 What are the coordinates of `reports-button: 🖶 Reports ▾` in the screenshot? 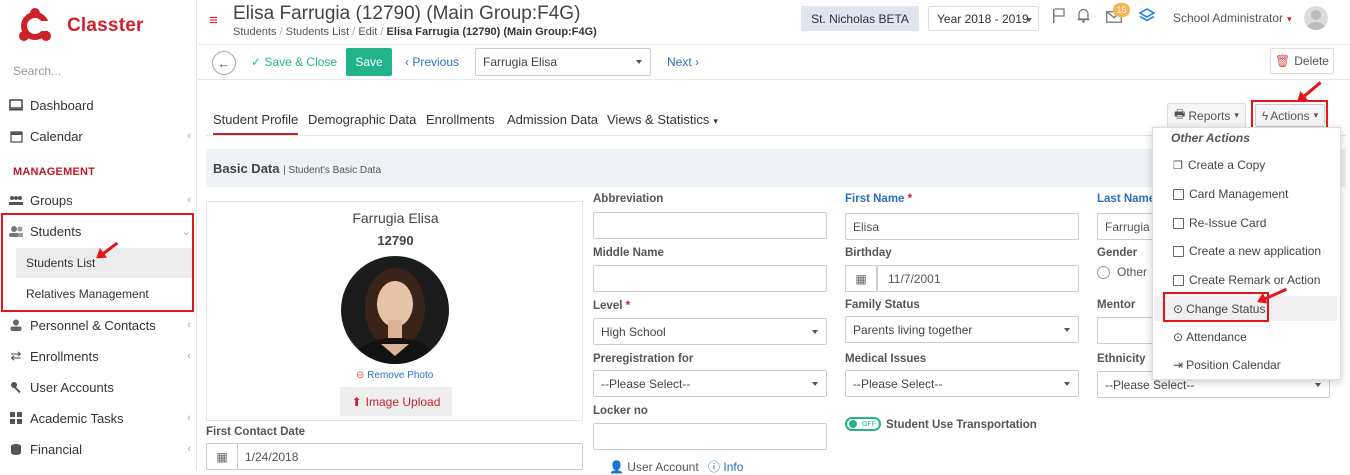 It's located at (1206, 115).